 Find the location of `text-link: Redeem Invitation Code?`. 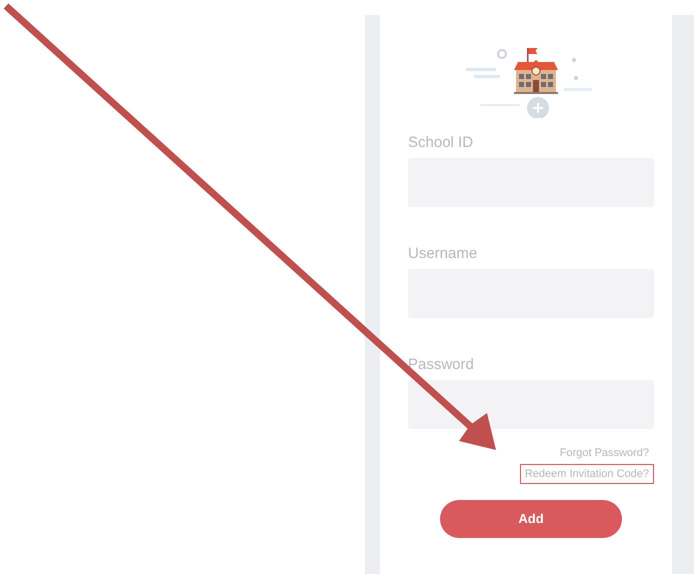

text-link: Redeem Invitation Code? is located at coordinates (587, 474).